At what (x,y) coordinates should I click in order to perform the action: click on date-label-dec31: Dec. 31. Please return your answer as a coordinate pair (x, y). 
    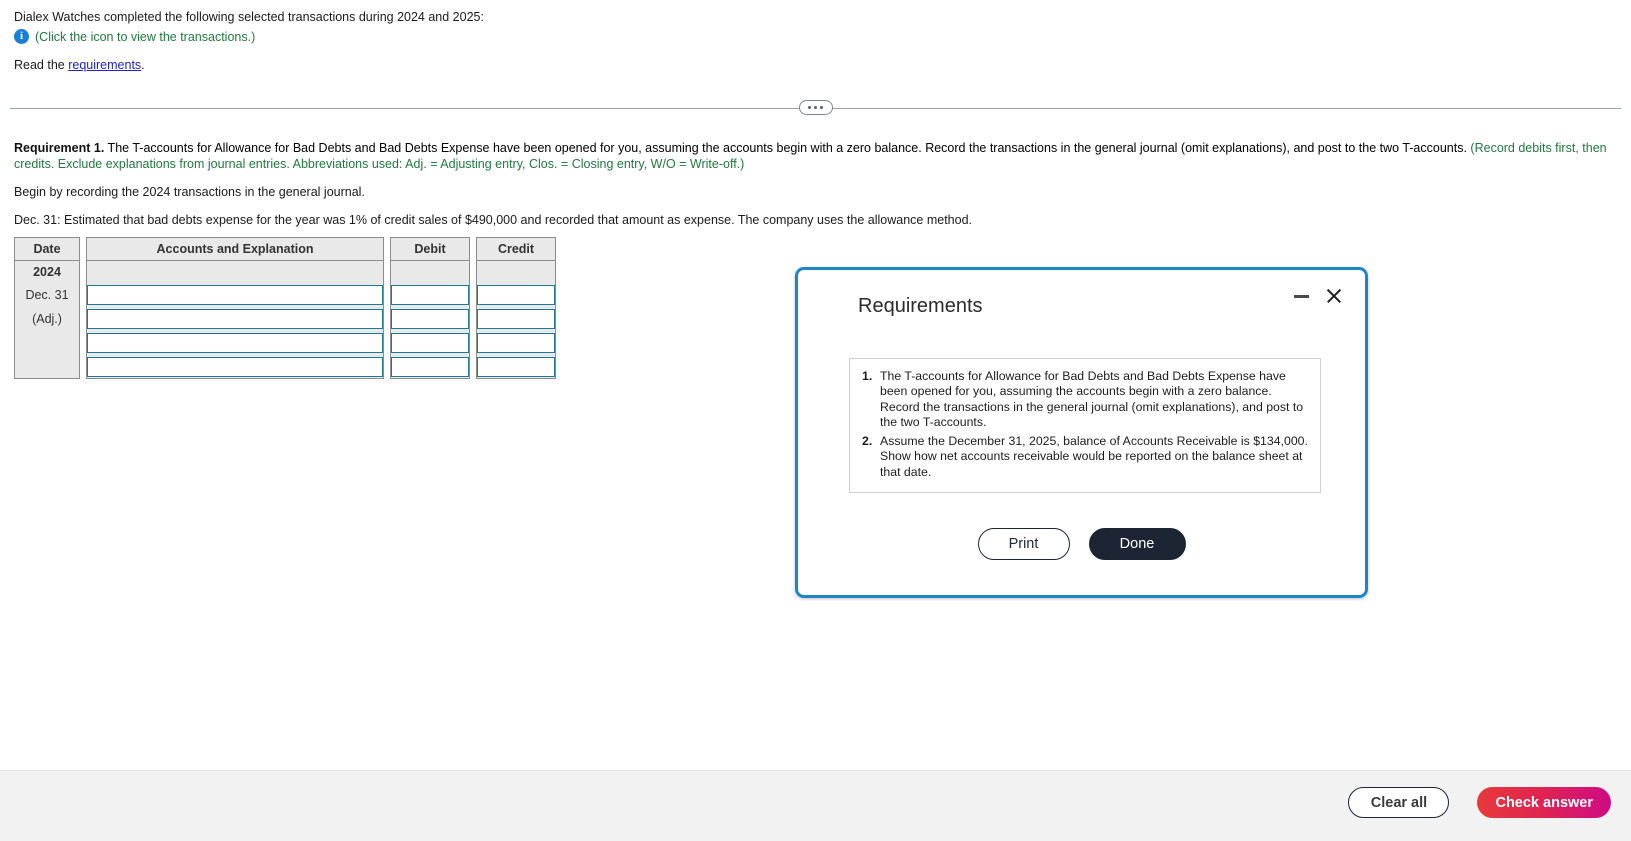
    Looking at the image, I should click on (47, 295).